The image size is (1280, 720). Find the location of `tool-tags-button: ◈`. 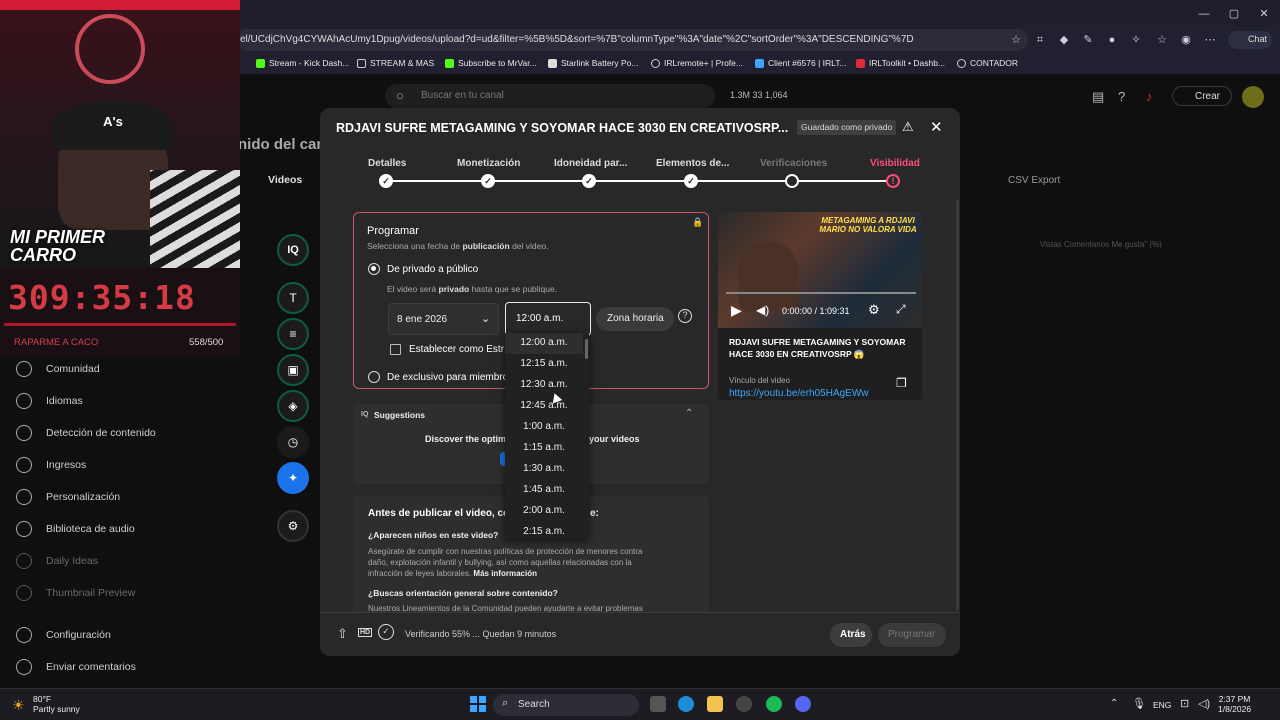

tool-tags-button: ◈ is located at coordinates (293, 406).